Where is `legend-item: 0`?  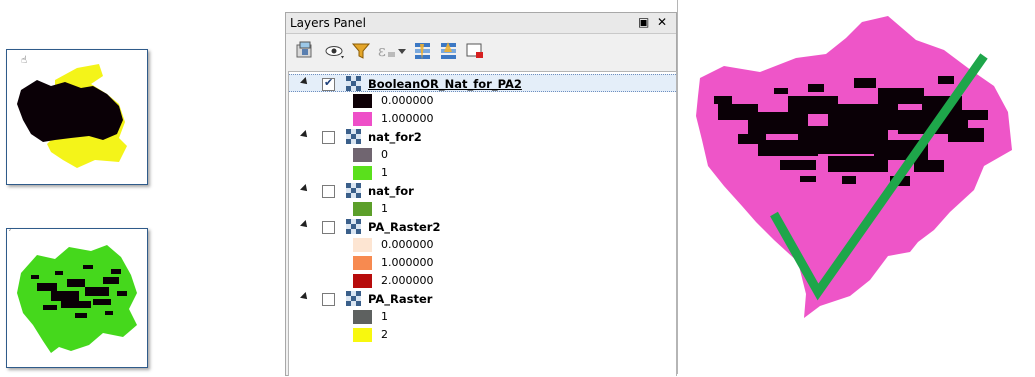 legend-item: 0 is located at coordinates (482, 155).